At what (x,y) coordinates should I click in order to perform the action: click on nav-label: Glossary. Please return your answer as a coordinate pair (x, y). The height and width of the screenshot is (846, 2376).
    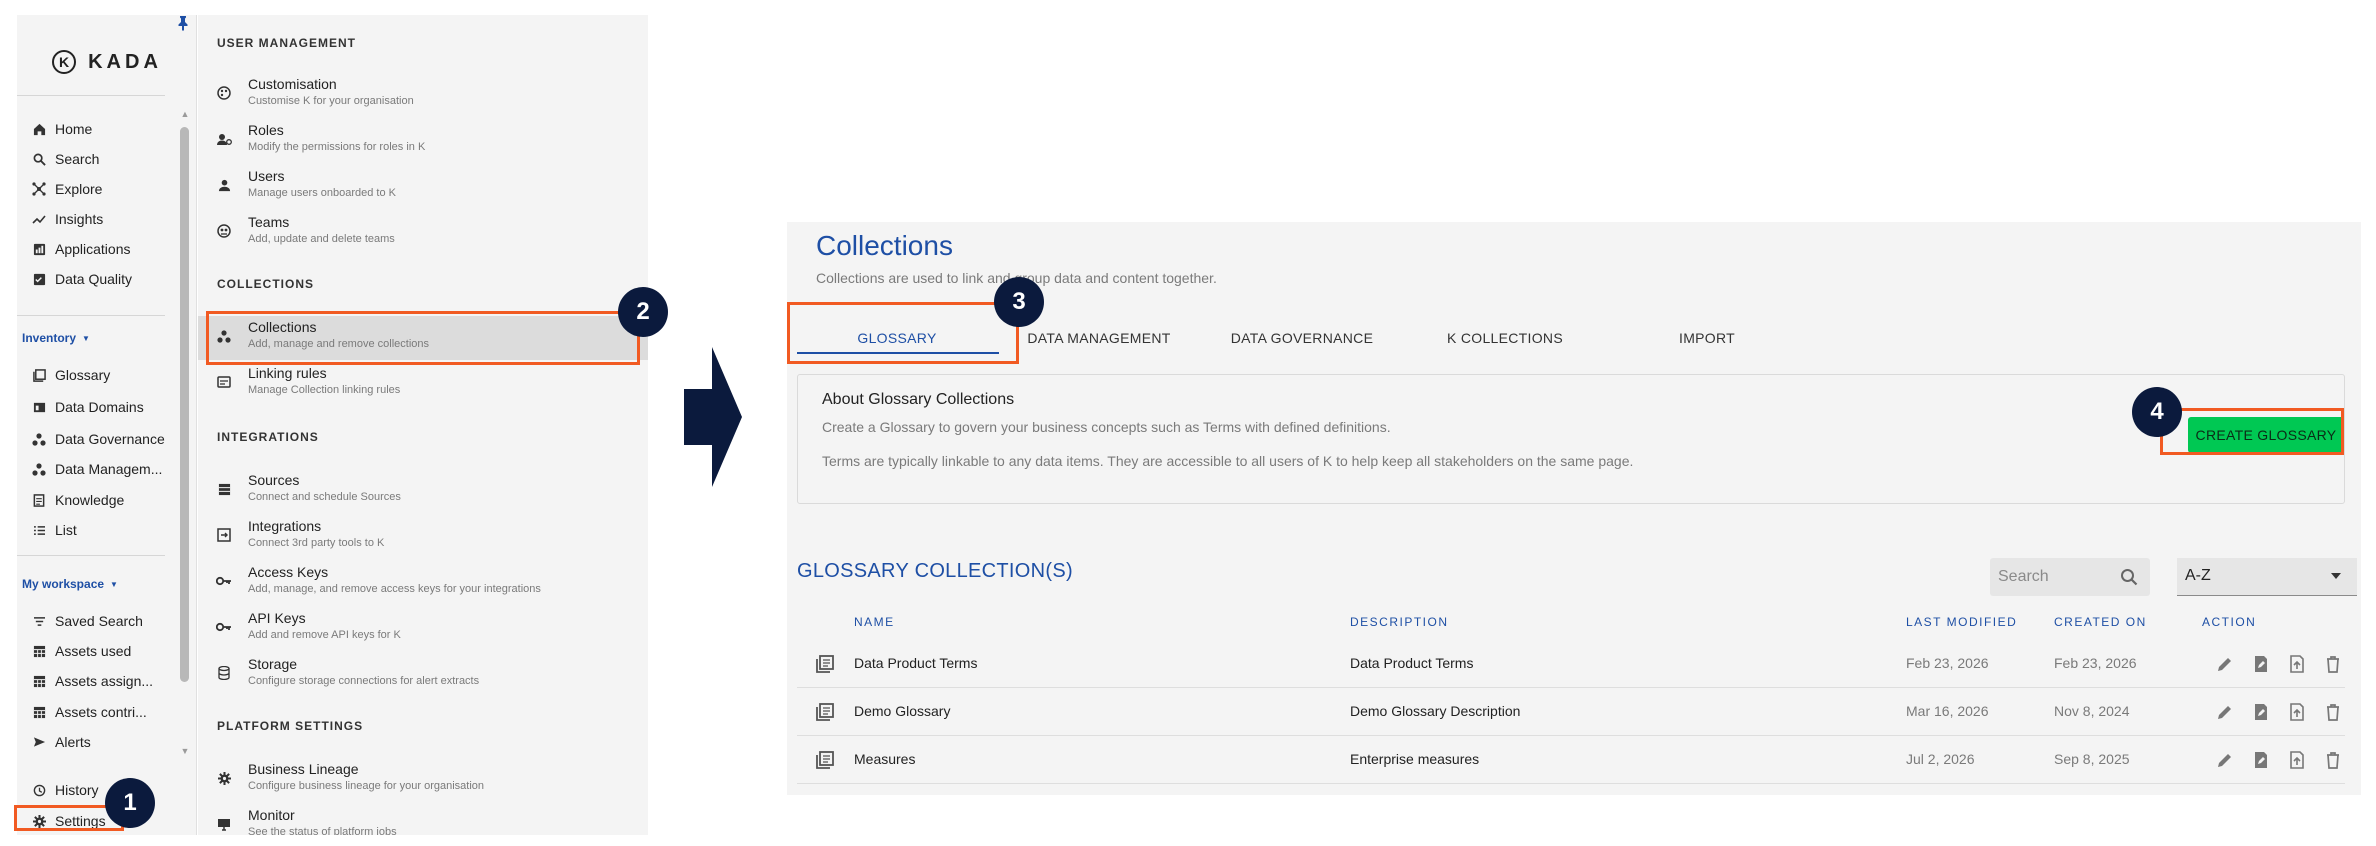
    Looking at the image, I should click on (83, 375).